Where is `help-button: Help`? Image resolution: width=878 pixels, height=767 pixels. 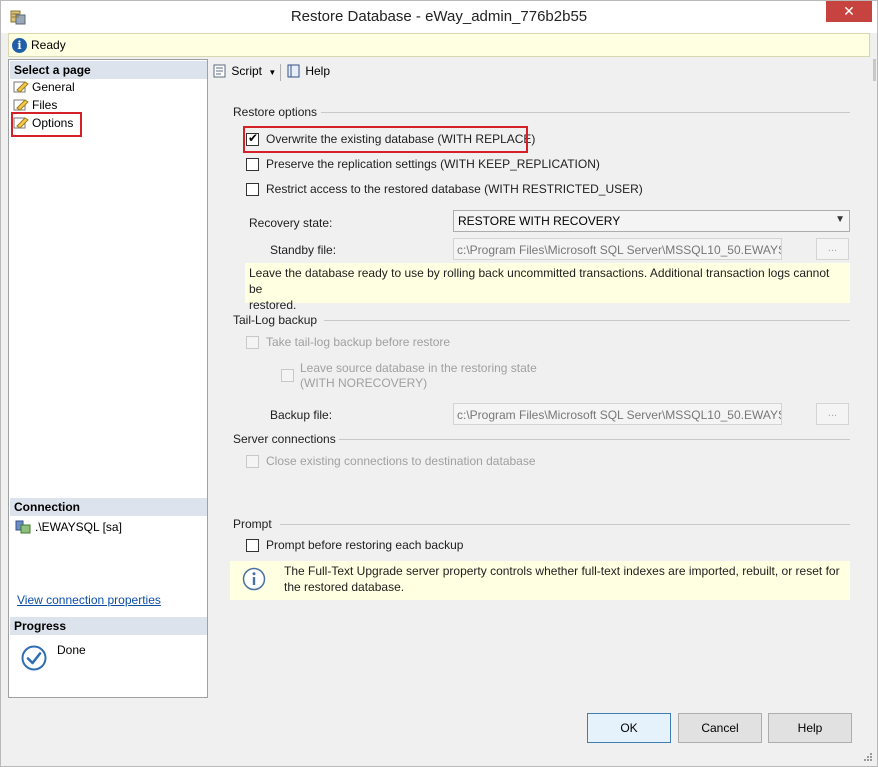 help-button: Help is located at coordinates (308, 73).